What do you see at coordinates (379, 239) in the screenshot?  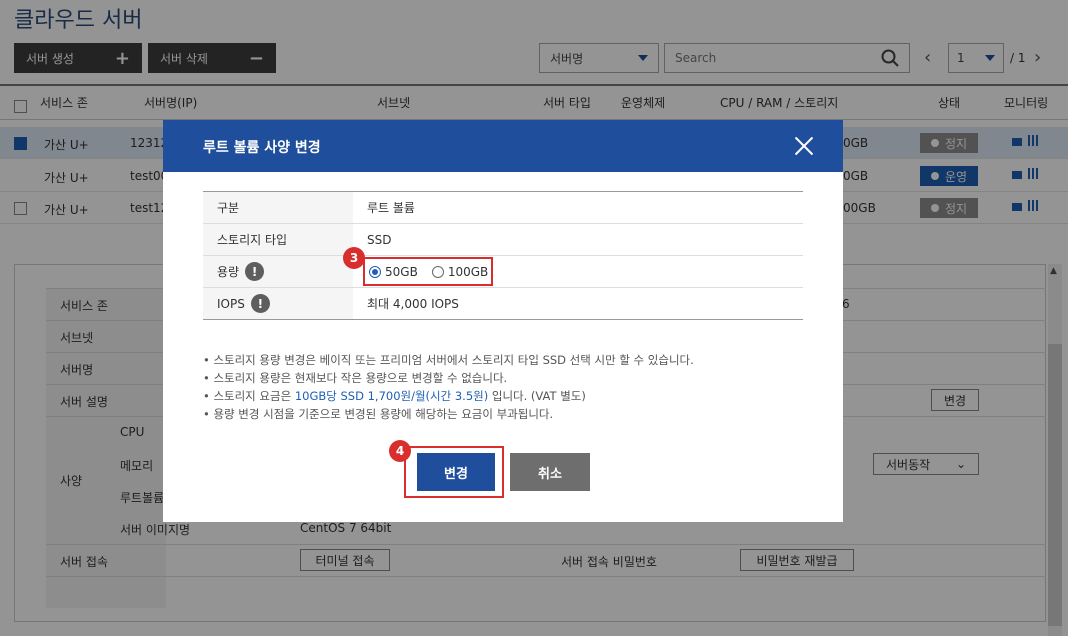 I see `spec-value: SSD` at bounding box center [379, 239].